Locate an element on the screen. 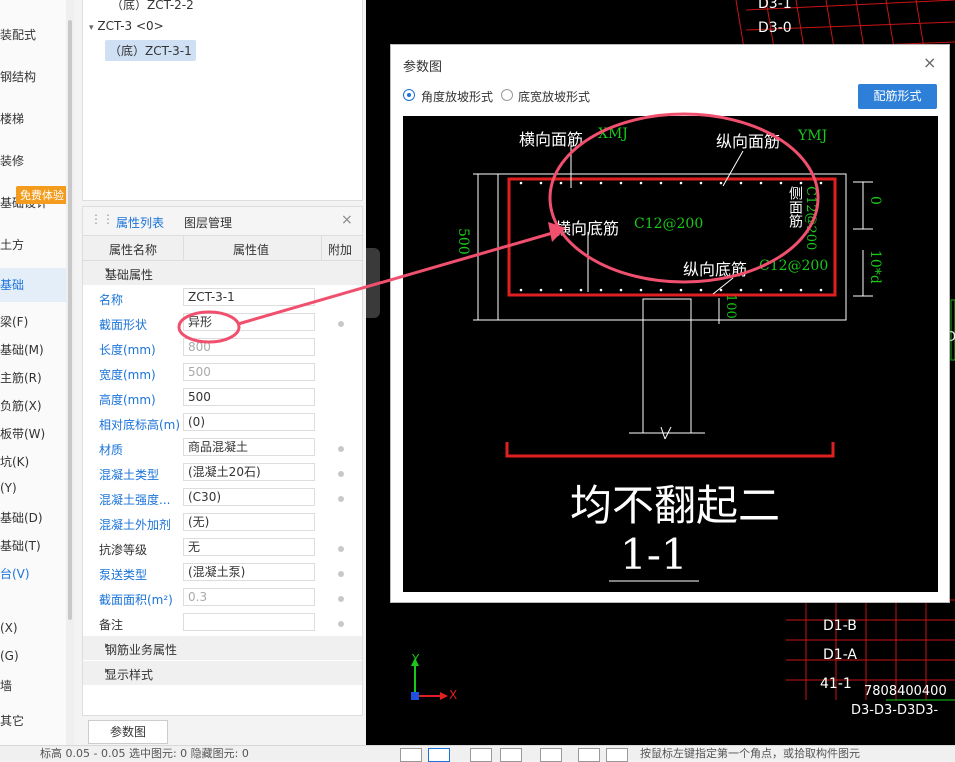 This screenshot has width=955, height=762. header-attr-name: 属性名称 is located at coordinates (133, 250).